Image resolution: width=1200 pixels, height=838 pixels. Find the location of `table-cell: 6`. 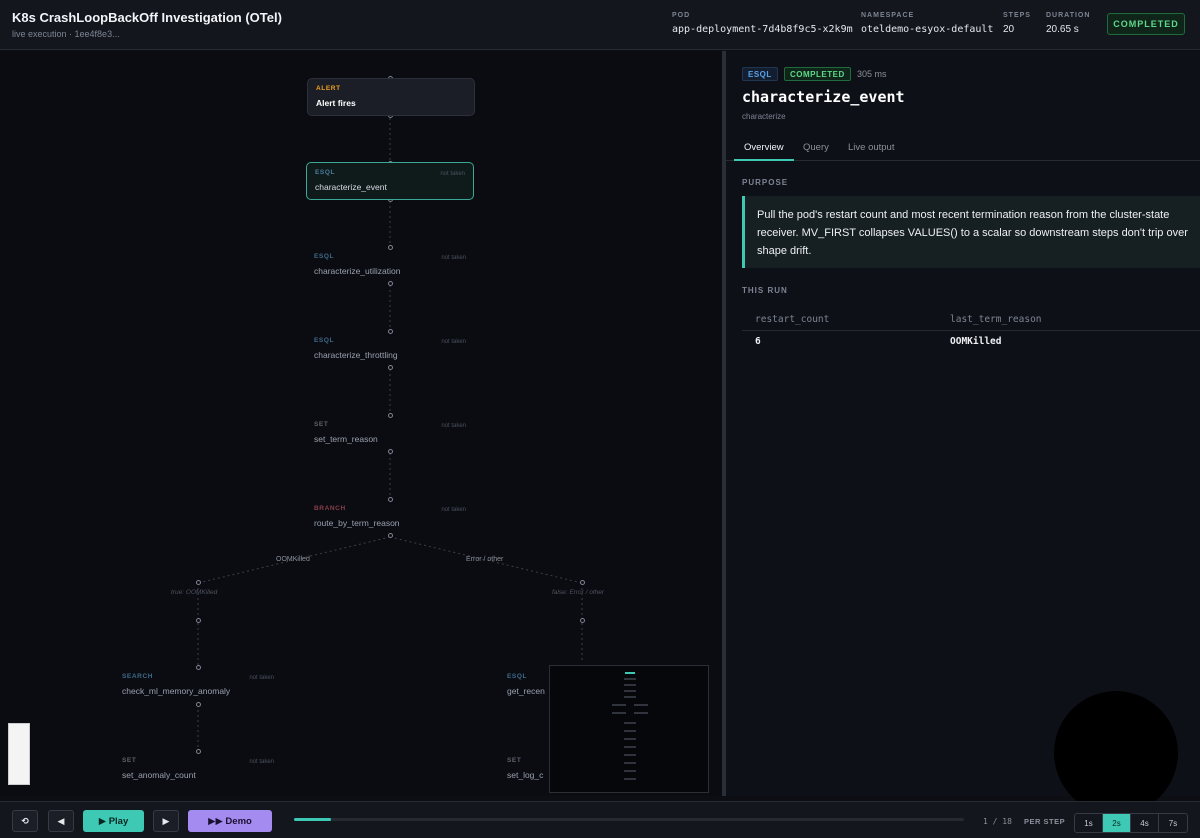

table-cell: 6 is located at coordinates (758, 341).